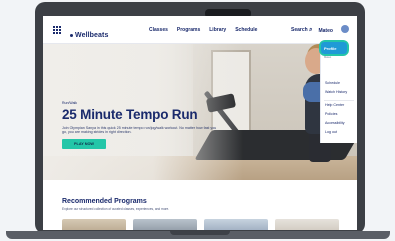 This screenshot has height=241, width=395. Describe the element at coordinates (200, 233) in the screenshot. I see `laptop-base-notch` at that location.